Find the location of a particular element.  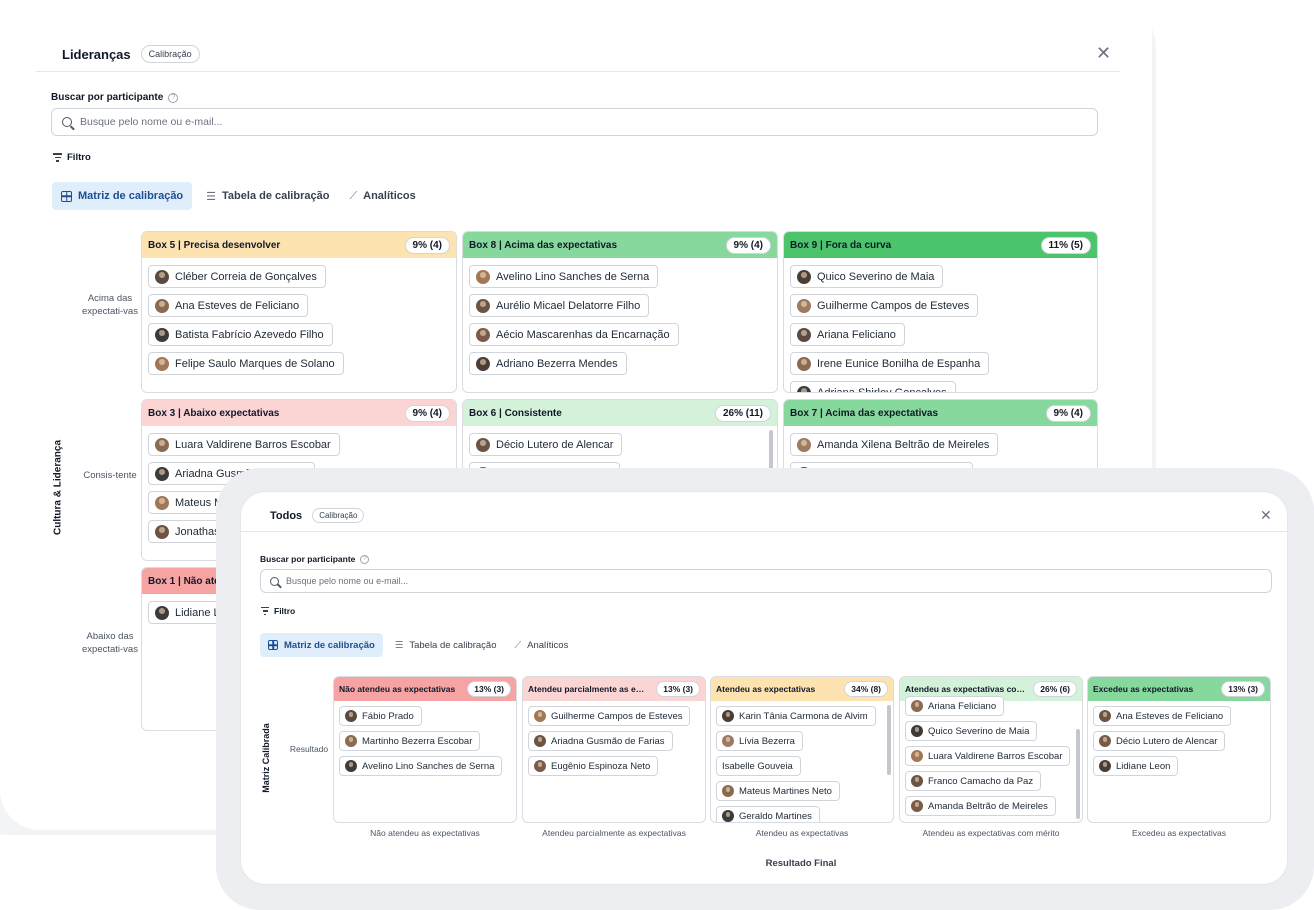

participant-chip: Adriano Bezerra Mendes is located at coordinates (548, 363).